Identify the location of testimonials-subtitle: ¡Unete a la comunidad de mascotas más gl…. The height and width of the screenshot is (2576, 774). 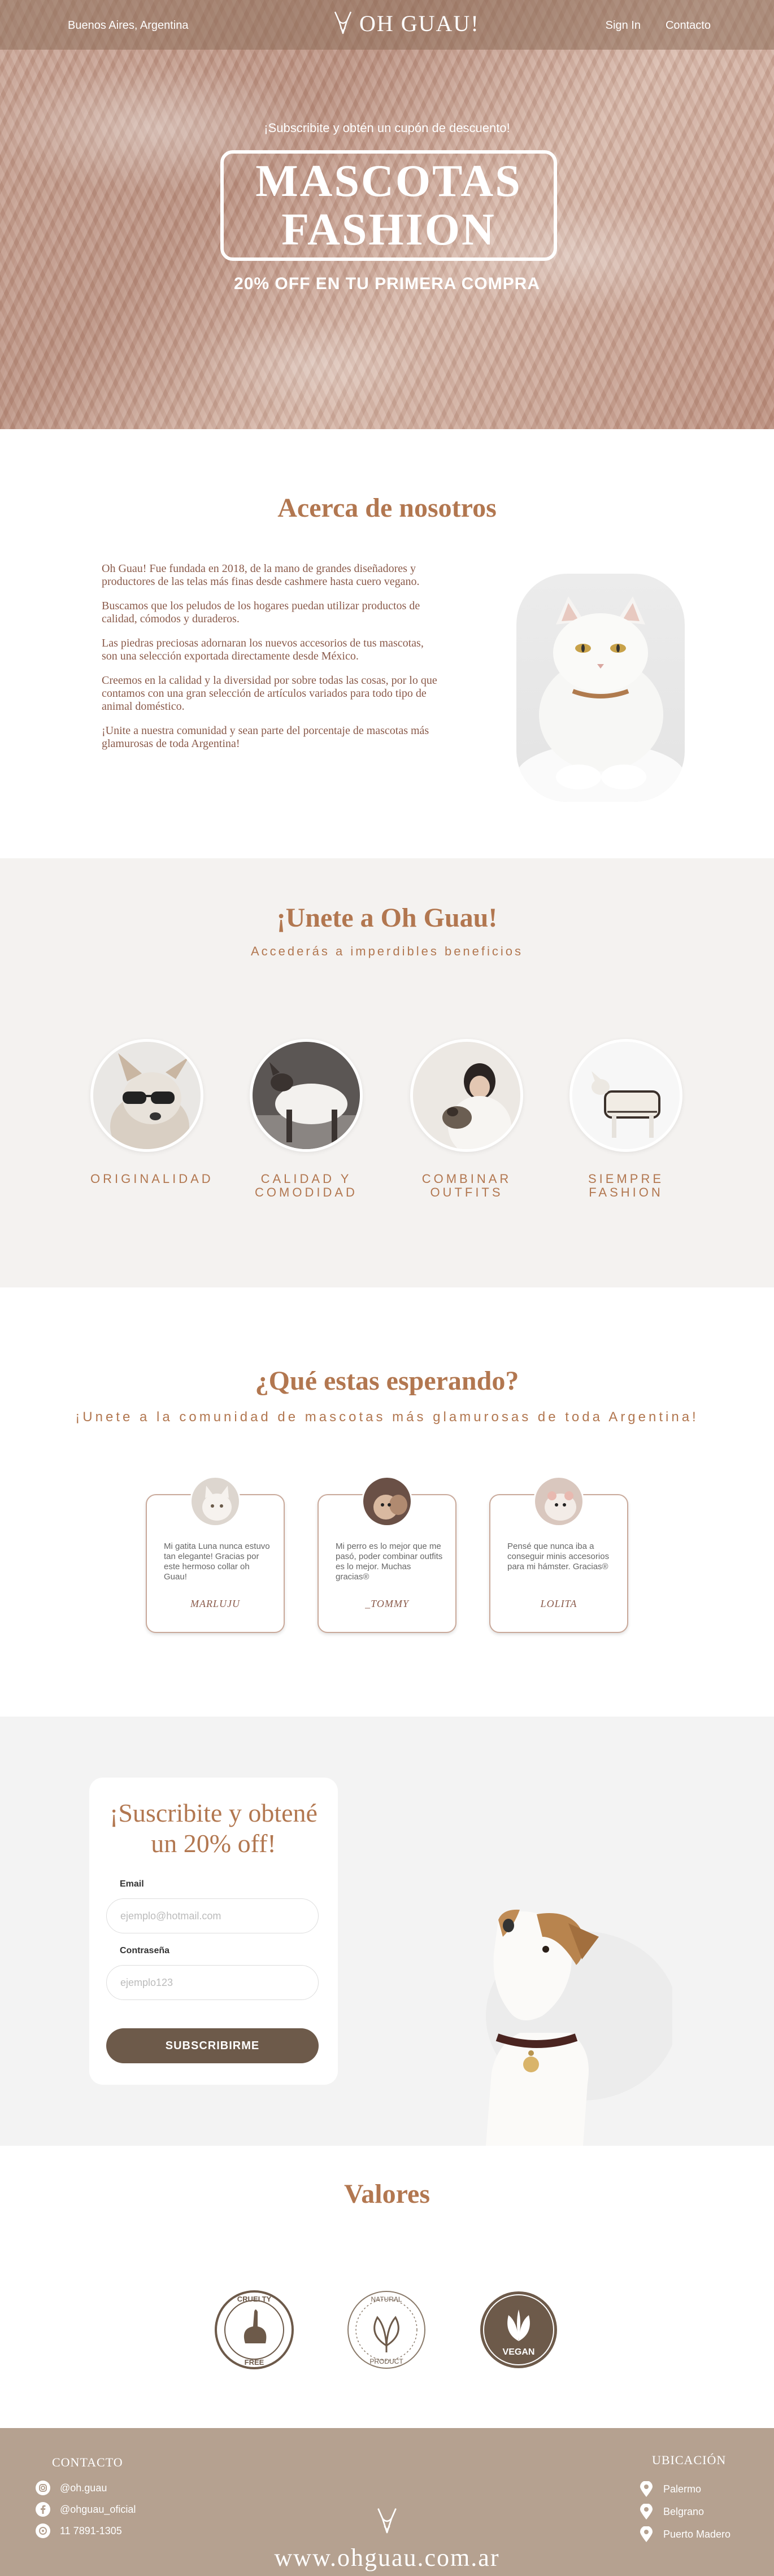
(387, 1417).